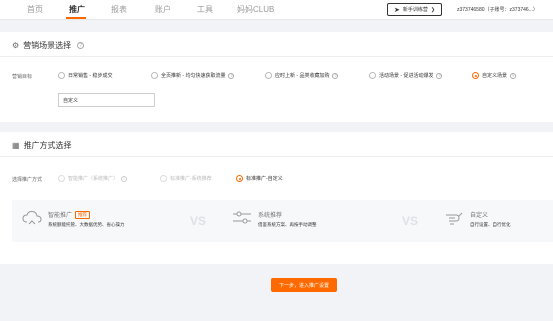 This screenshot has height=321, width=553. I want to click on marketing-scene-title: 营销场景选择, so click(47, 45).